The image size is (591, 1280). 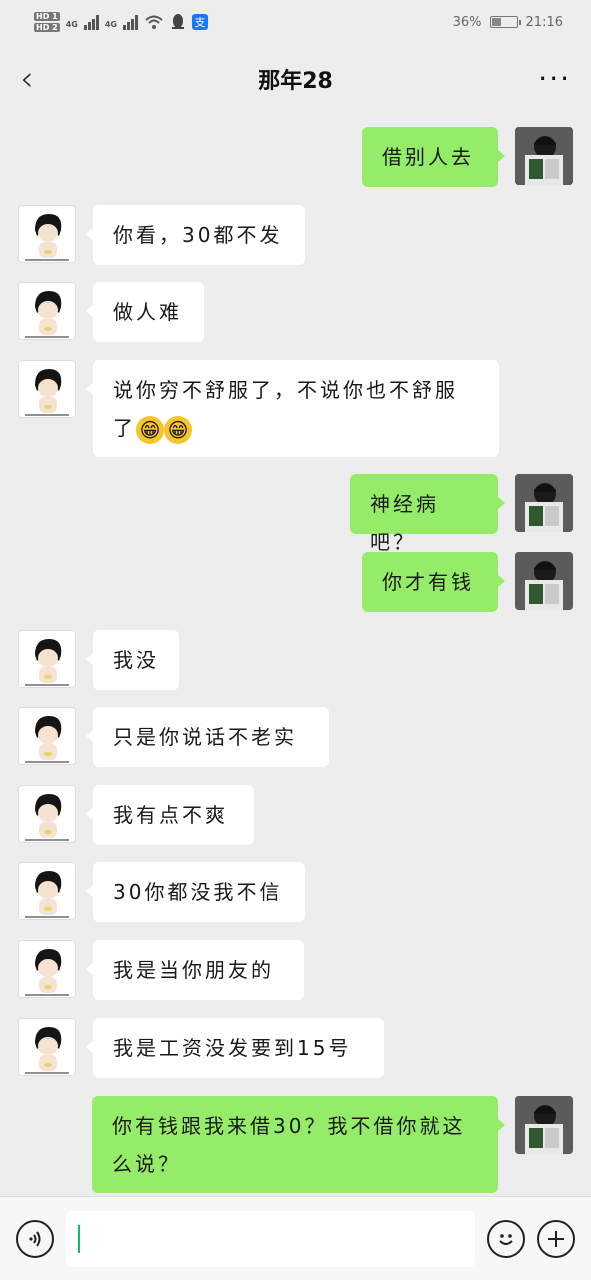 I want to click on message-bubble: 借别人去, so click(x=433, y=157).